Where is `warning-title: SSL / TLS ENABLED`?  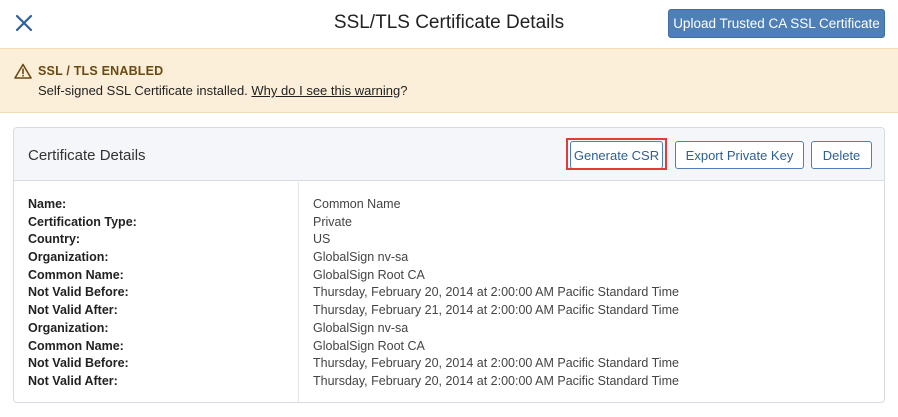 warning-title: SSL / TLS ENABLED is located at coordinates (101, 71).